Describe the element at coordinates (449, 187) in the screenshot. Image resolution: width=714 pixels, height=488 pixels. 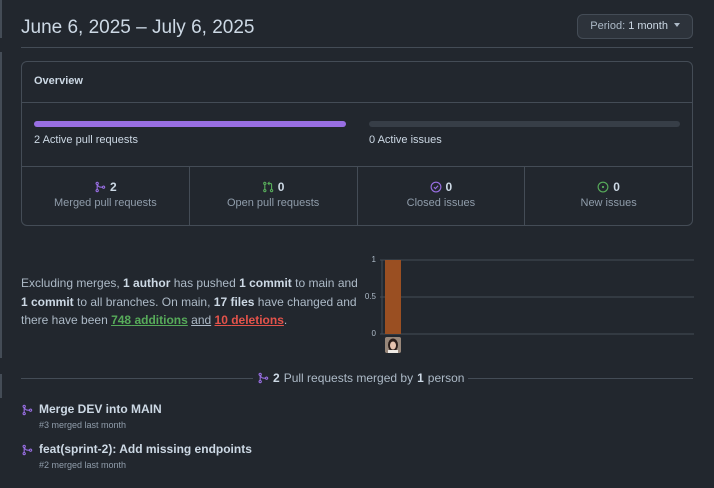
I see `stat-closed-value: 0` at that location.